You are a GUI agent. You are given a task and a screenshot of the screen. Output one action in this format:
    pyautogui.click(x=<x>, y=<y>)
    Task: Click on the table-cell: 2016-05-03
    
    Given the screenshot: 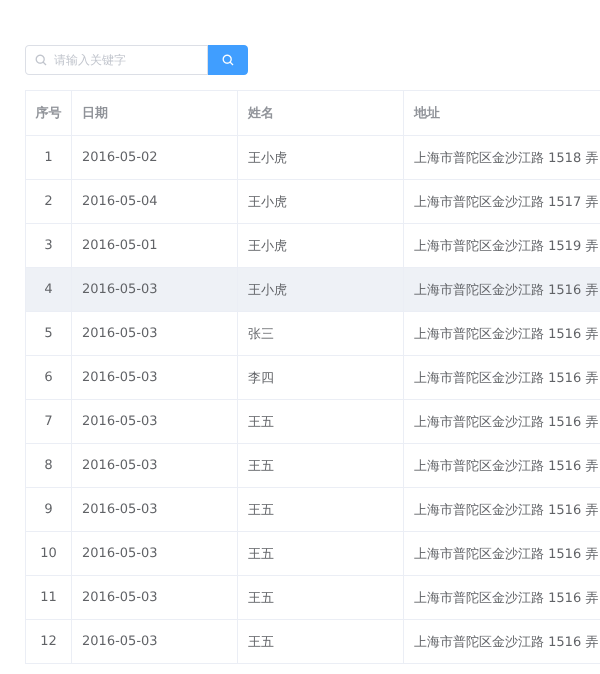 What is the action you would take?
    pyautogui.click(x=155, y=642)
    